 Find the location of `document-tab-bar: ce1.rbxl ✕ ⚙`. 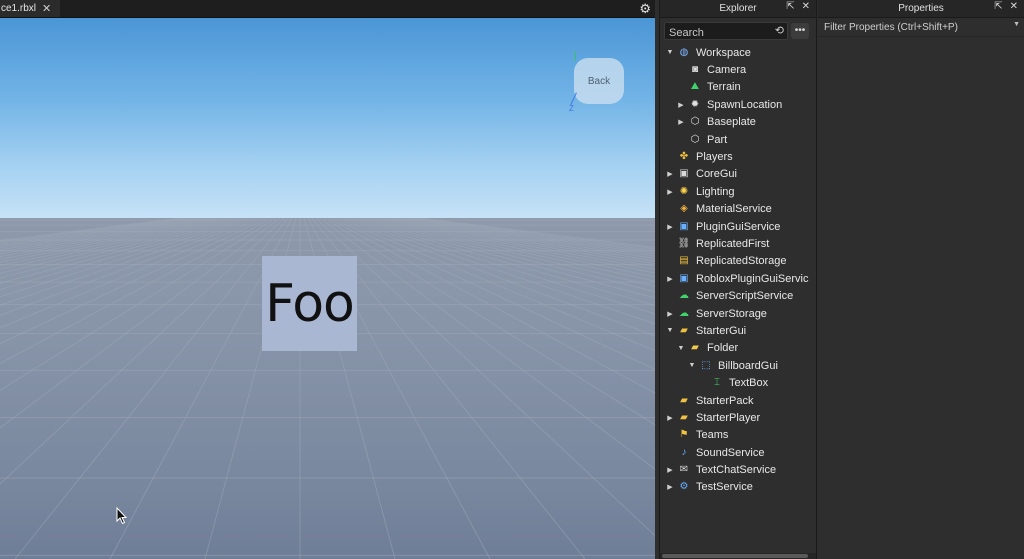

document-tab-bar: ce1.rbxl ✕ ⚙ is located at coordinates (327, 9).